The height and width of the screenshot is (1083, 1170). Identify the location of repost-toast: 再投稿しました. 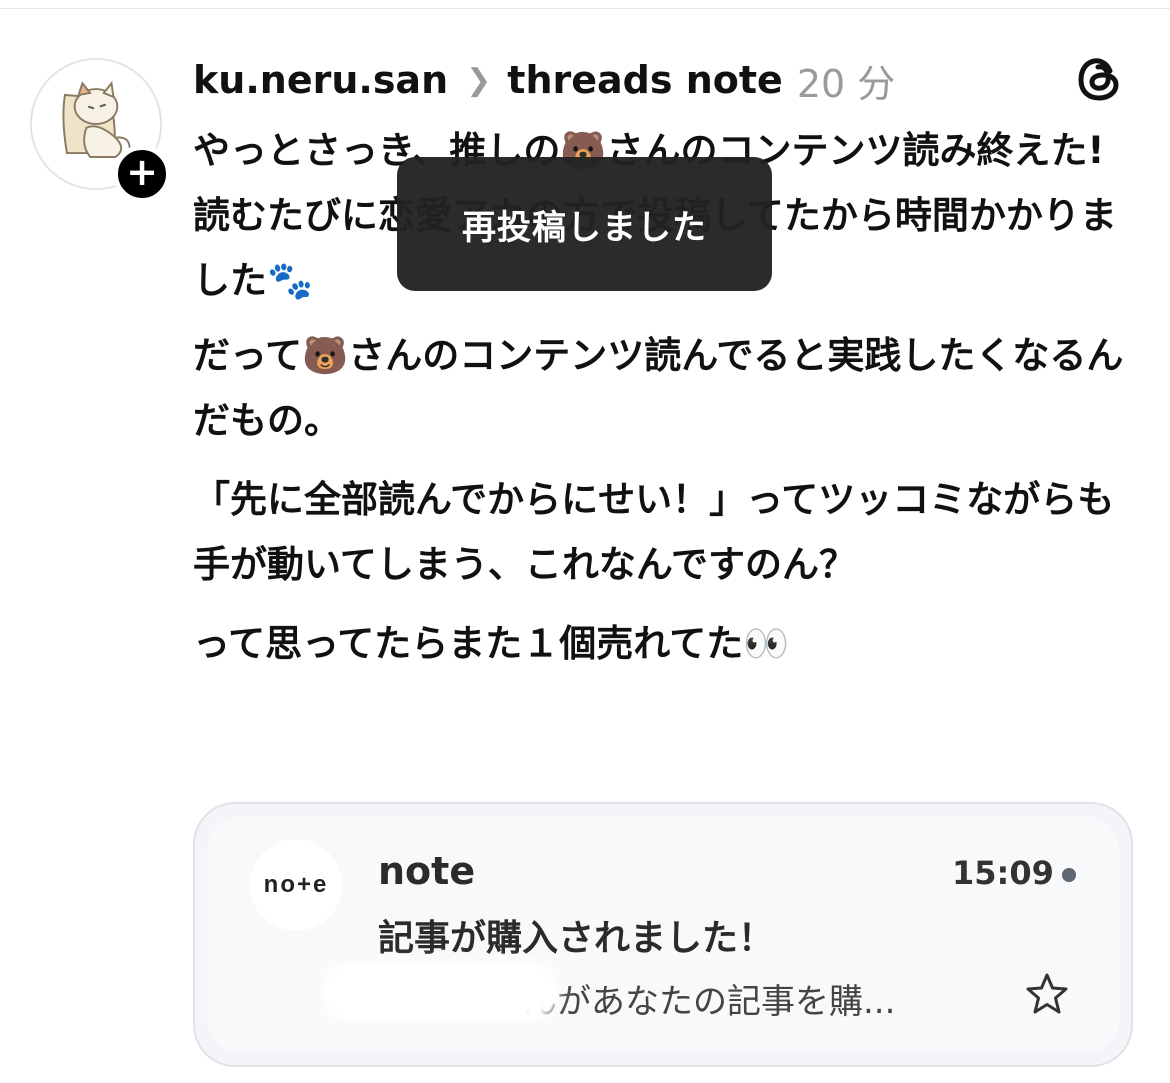
(584, 224).